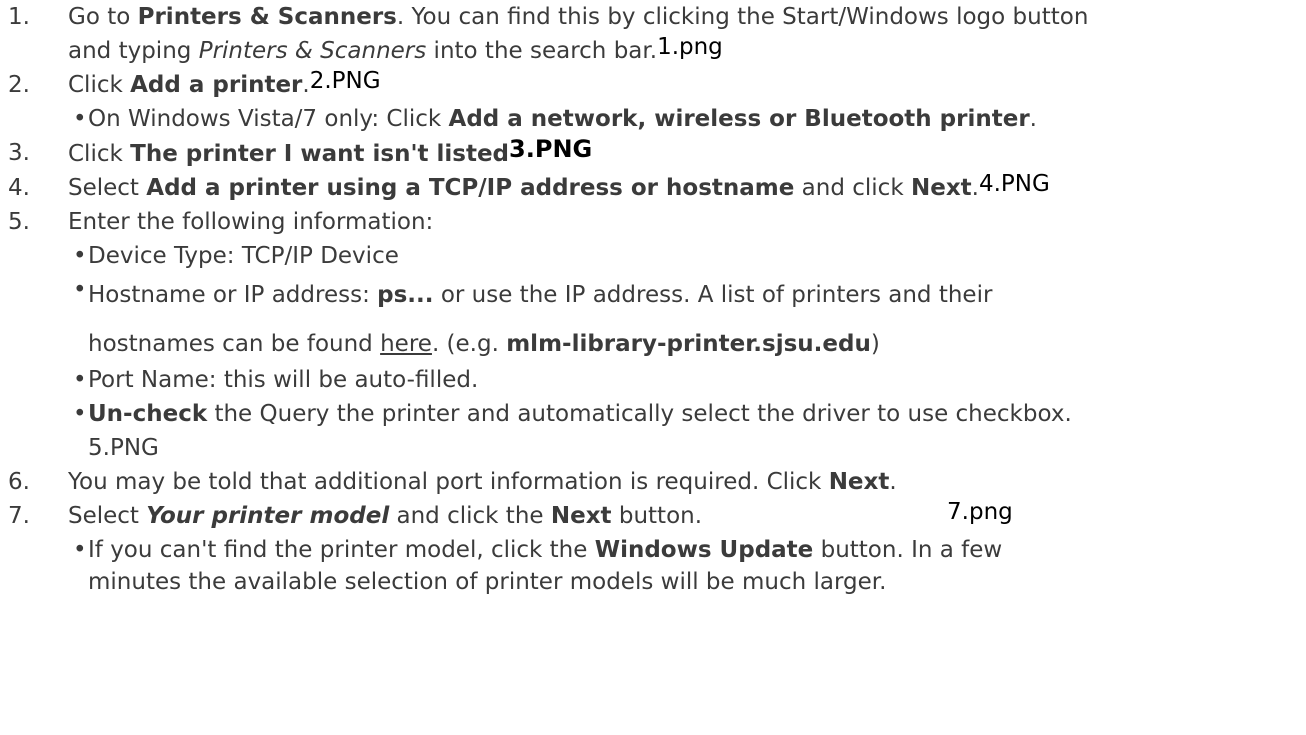 The height and width of the screenshot is (735, 1306). I want to click on bold-italic-term: Your printer model, so click(268, 516).